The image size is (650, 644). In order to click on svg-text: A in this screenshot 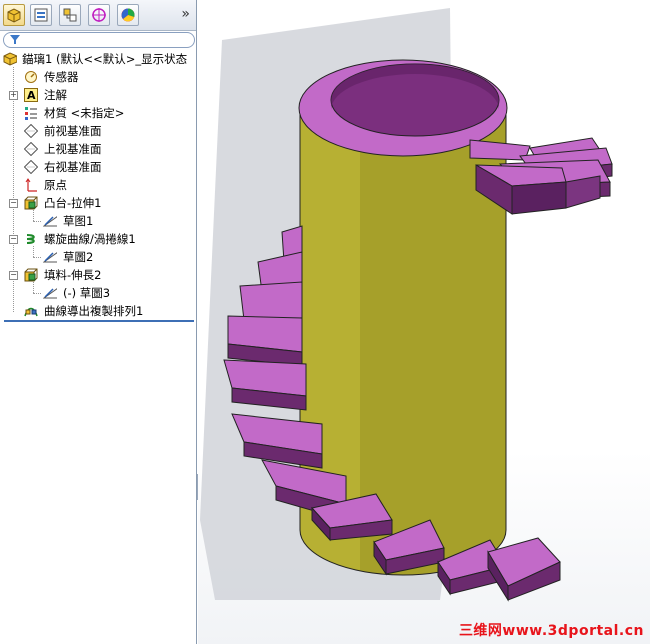, I will do `click(31, 95)`.